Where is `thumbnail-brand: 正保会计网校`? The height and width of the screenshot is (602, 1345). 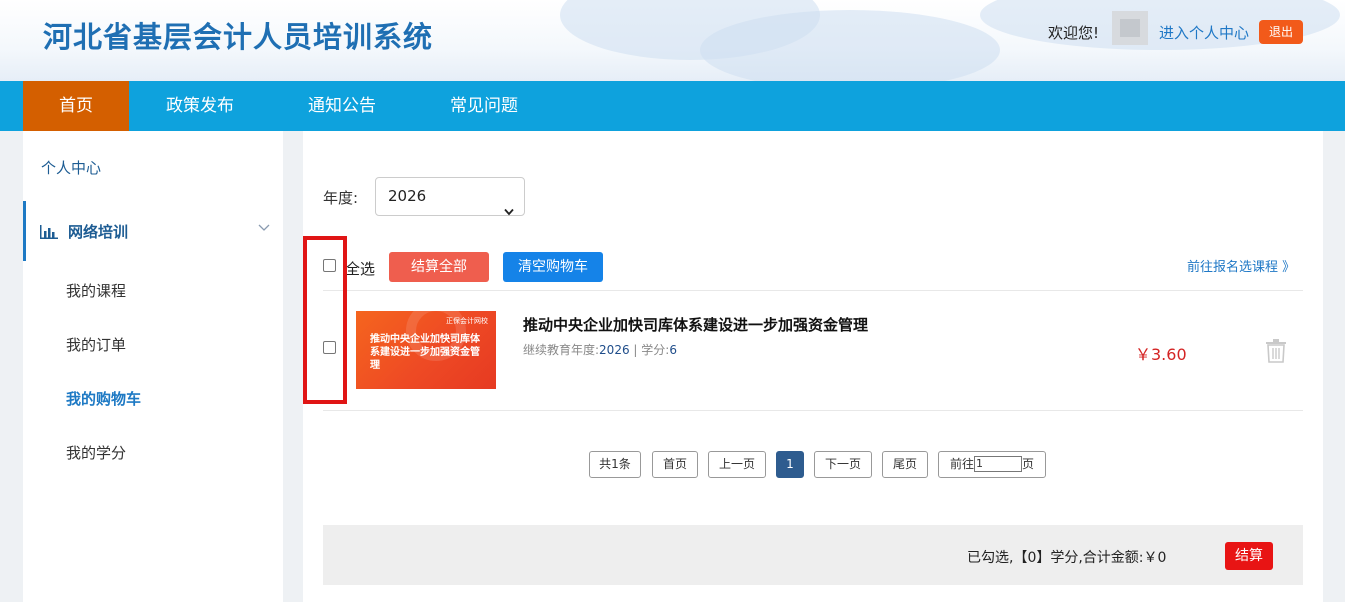
thumbnail-brand: 正保会计网校 is located at coordinates (467, 321).